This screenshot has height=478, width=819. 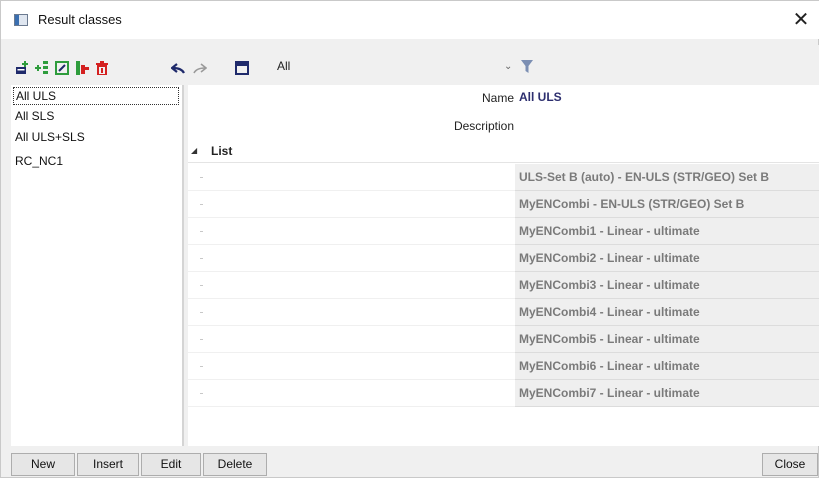 I want to click on app-window-icon, so click(x=21, y=20).